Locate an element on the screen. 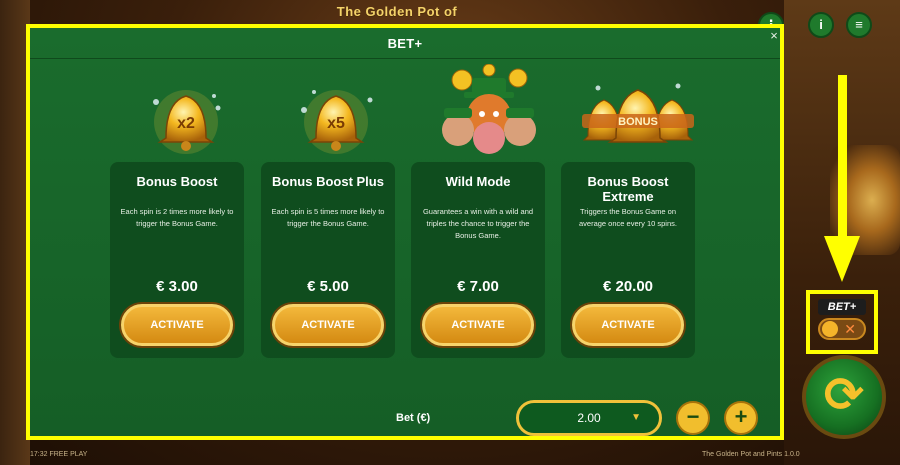  card-price: € 7.00 is located at coordinates (478, 286).